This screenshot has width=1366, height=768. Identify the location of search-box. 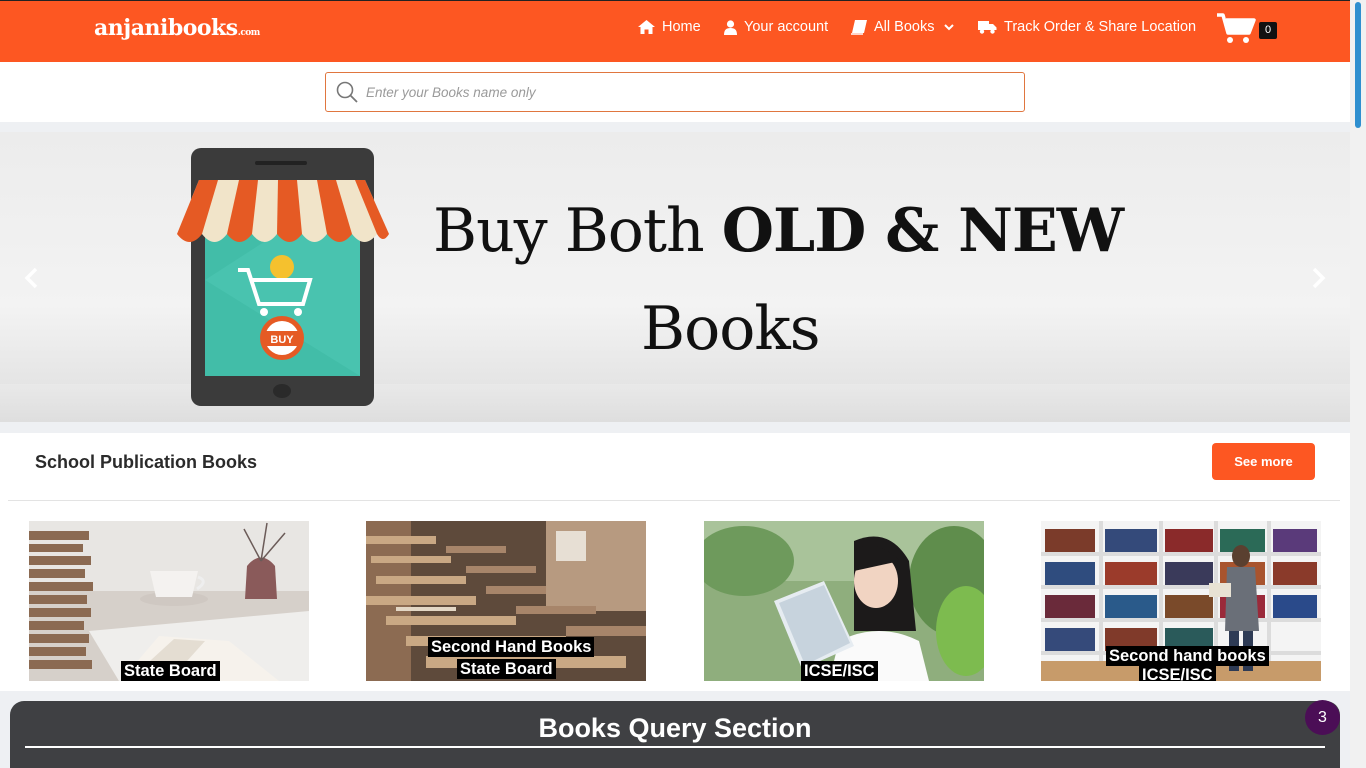
(675, 92).